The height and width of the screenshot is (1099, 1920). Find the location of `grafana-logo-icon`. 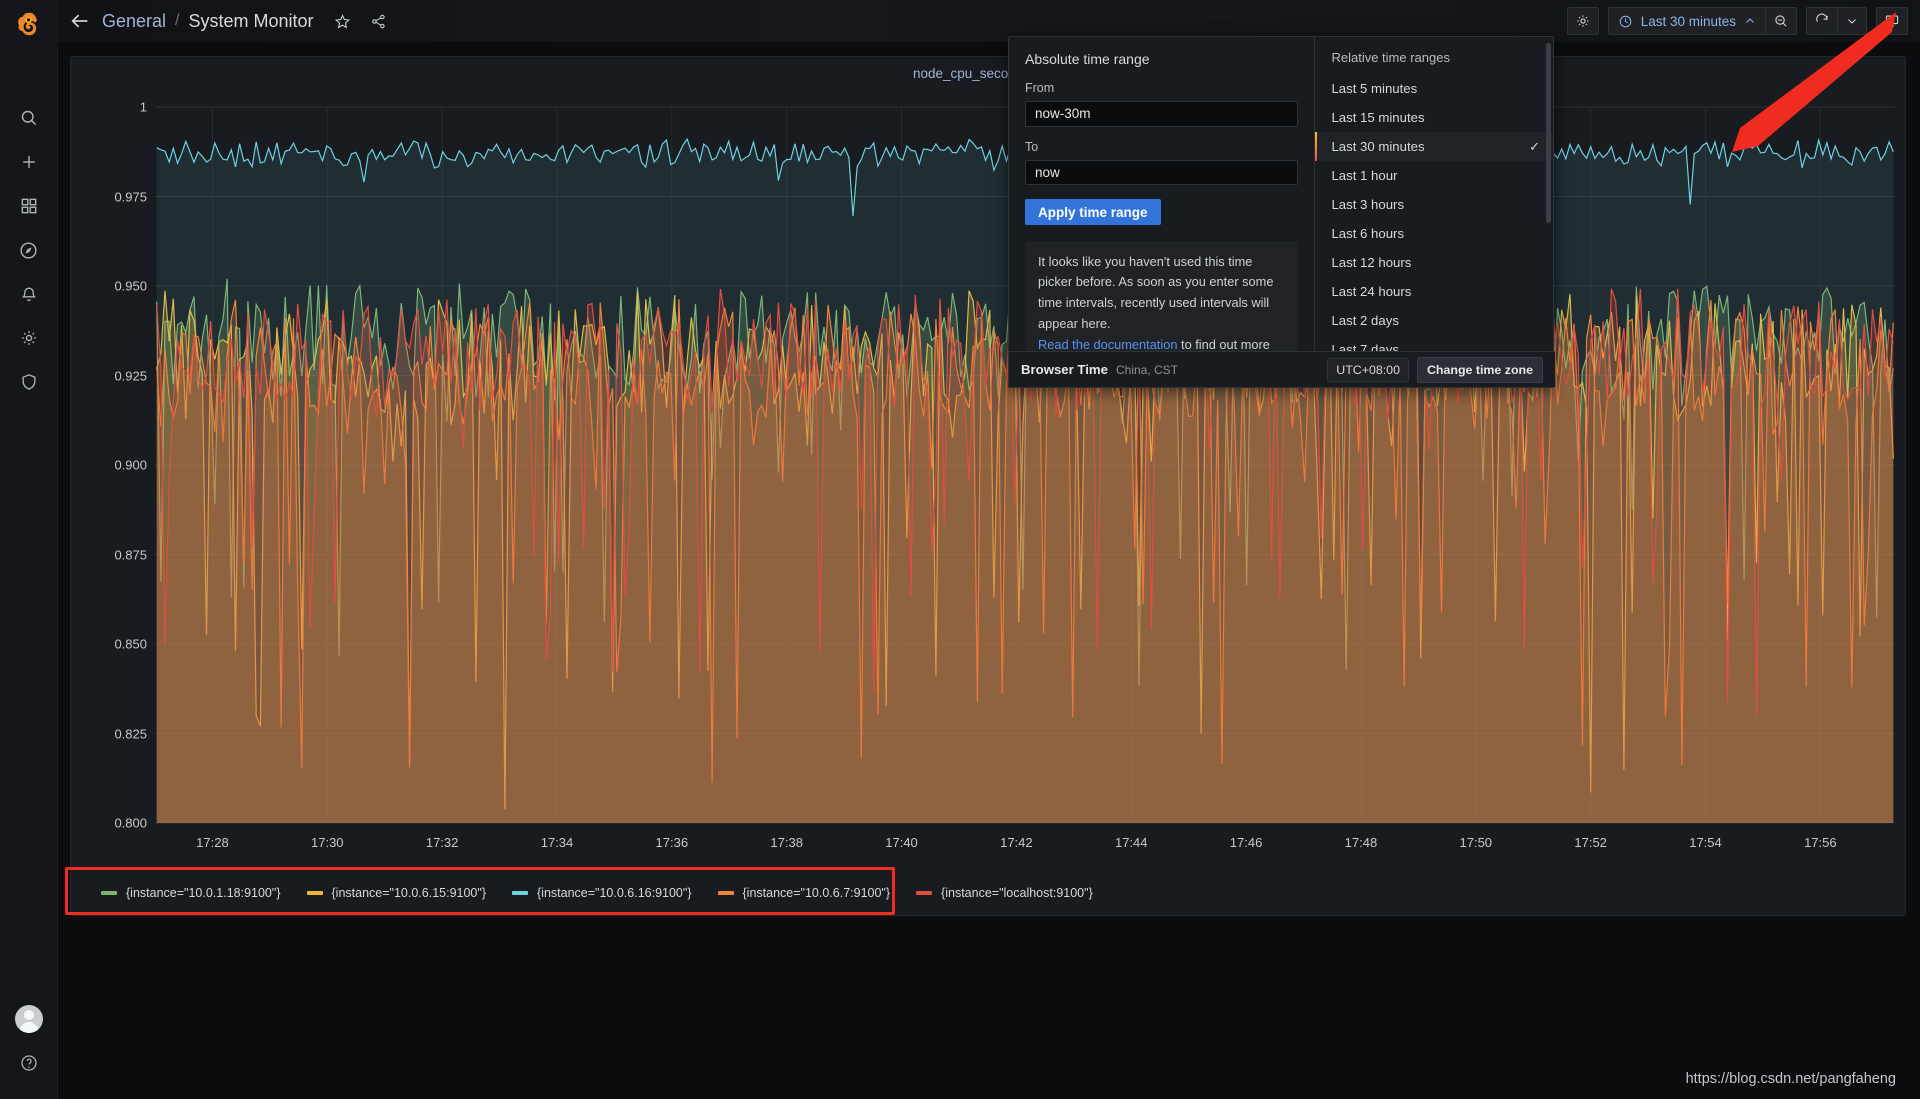

grafana-logo-icon is located at coordinates (29, 24).